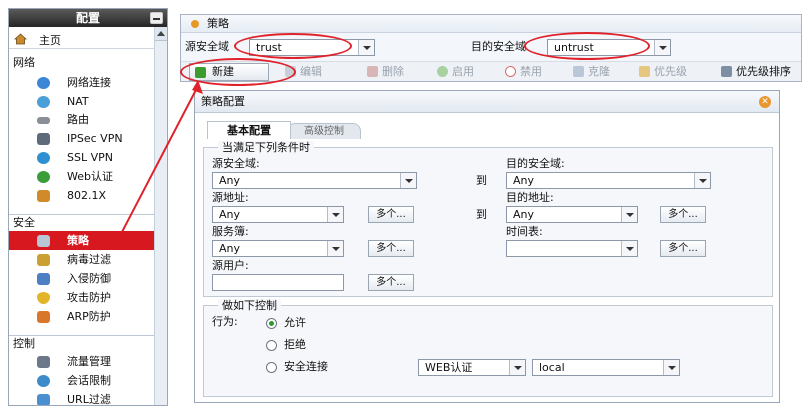 Image resolution: width=808 pixels, height=409 pixels. I want to click on tab-advanced: 高级控制, so click(324, 131).